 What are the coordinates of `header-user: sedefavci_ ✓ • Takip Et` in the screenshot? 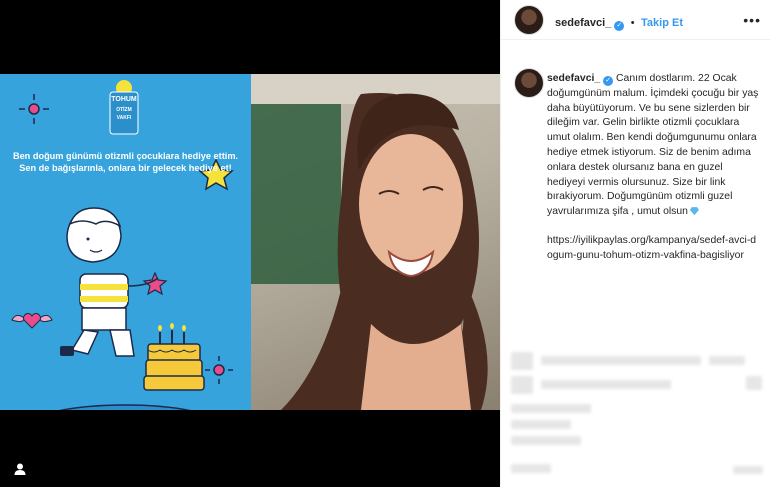 It's located at (619, 22).